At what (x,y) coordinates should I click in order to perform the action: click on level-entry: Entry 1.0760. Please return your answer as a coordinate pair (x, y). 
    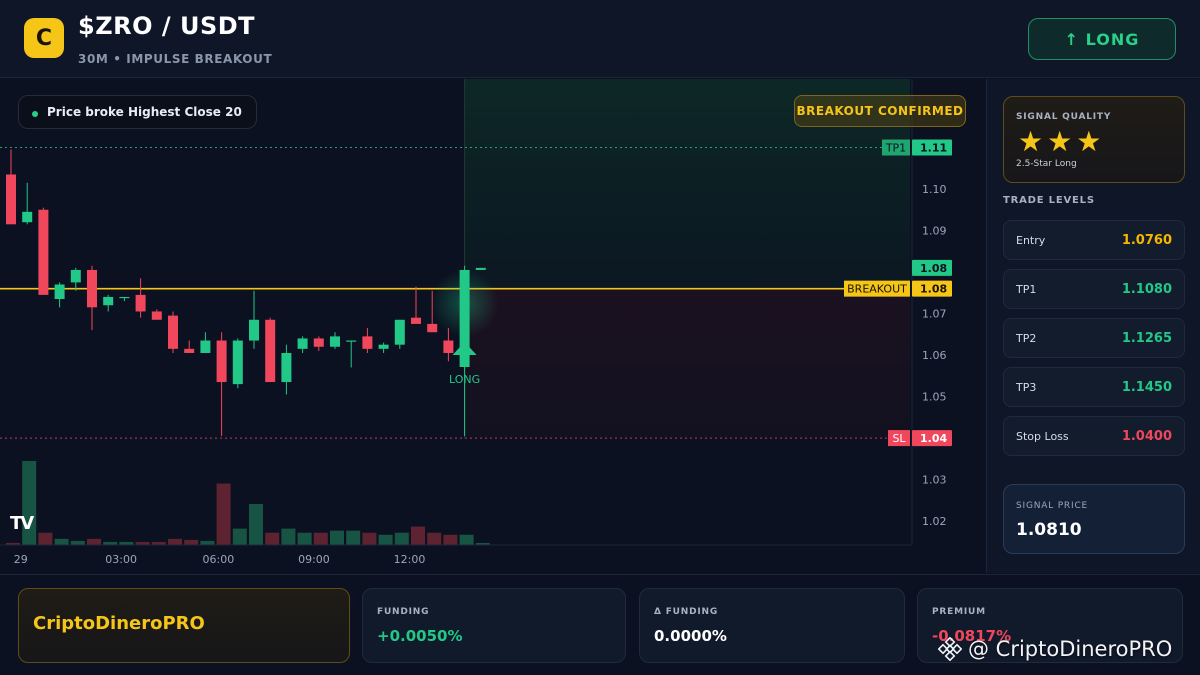
    Looking at the image, I should click on (1094, 240).